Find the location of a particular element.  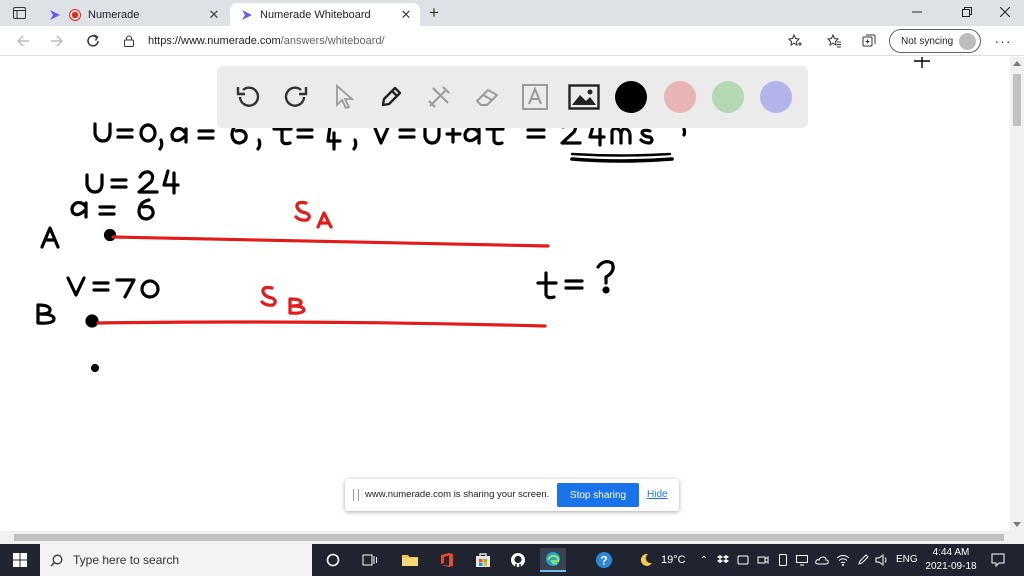

tab-numerade-whiteboard: Numerade Whiteboard ✕ is located at coordinates (325, 14).